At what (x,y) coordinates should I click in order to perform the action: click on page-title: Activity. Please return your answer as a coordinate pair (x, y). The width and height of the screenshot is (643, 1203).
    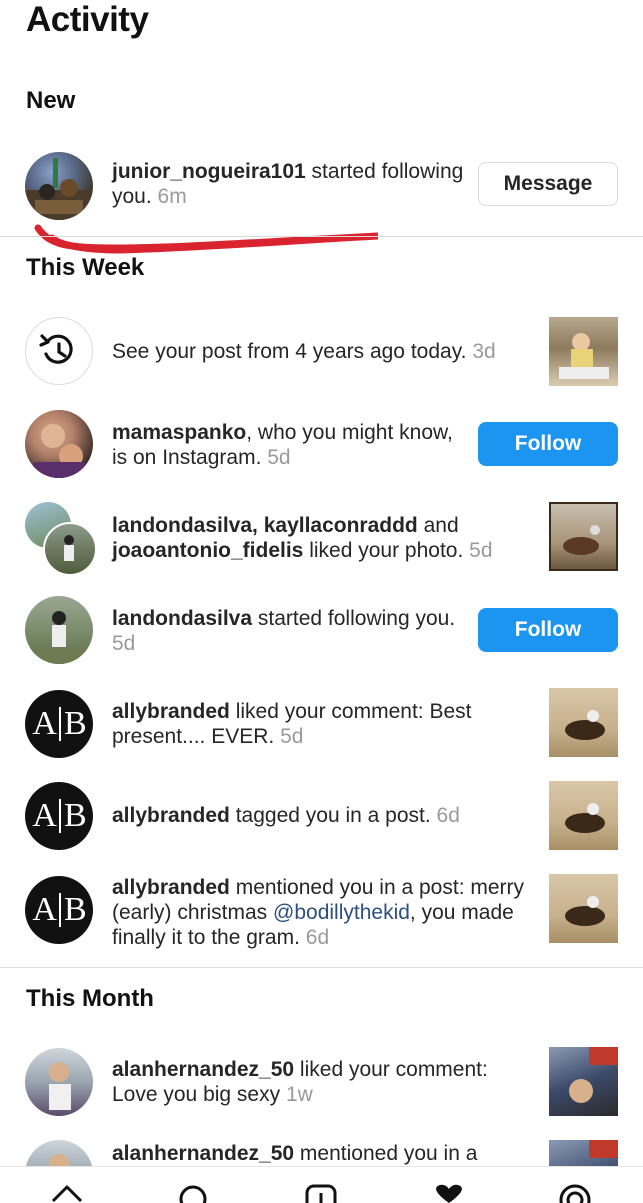
    Looking at the image, I should click on (87, 19).